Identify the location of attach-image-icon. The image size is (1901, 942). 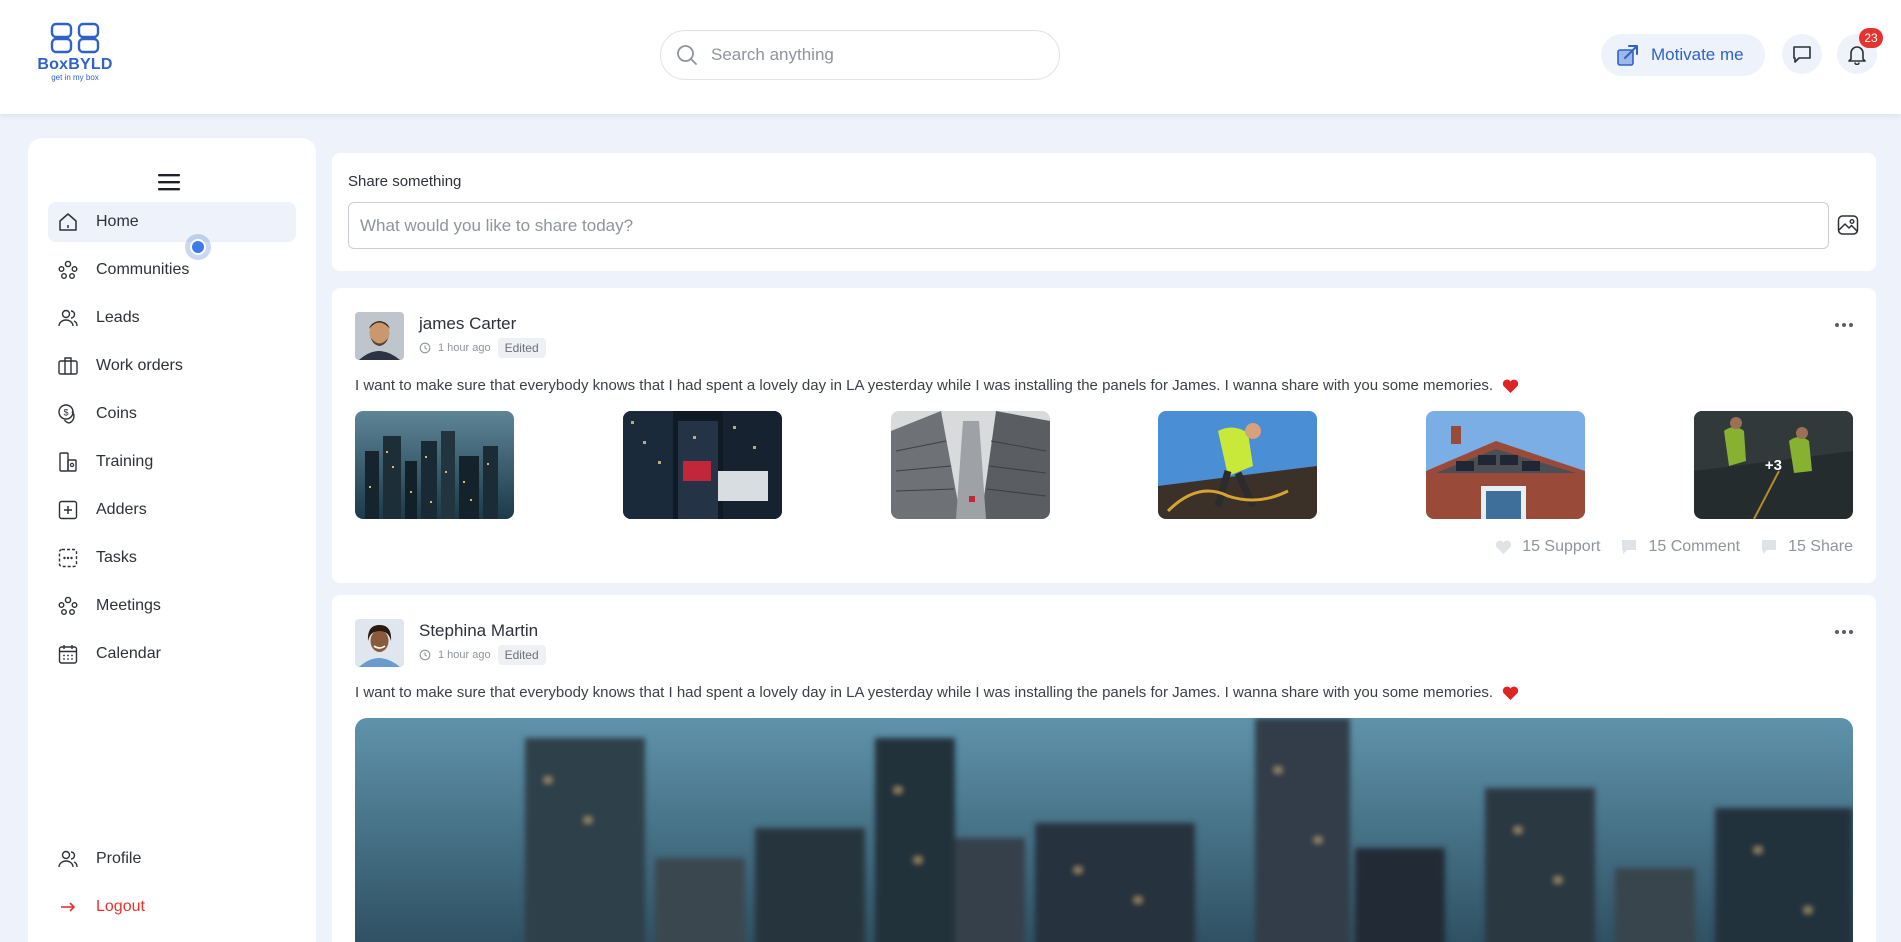
(1848, 225).